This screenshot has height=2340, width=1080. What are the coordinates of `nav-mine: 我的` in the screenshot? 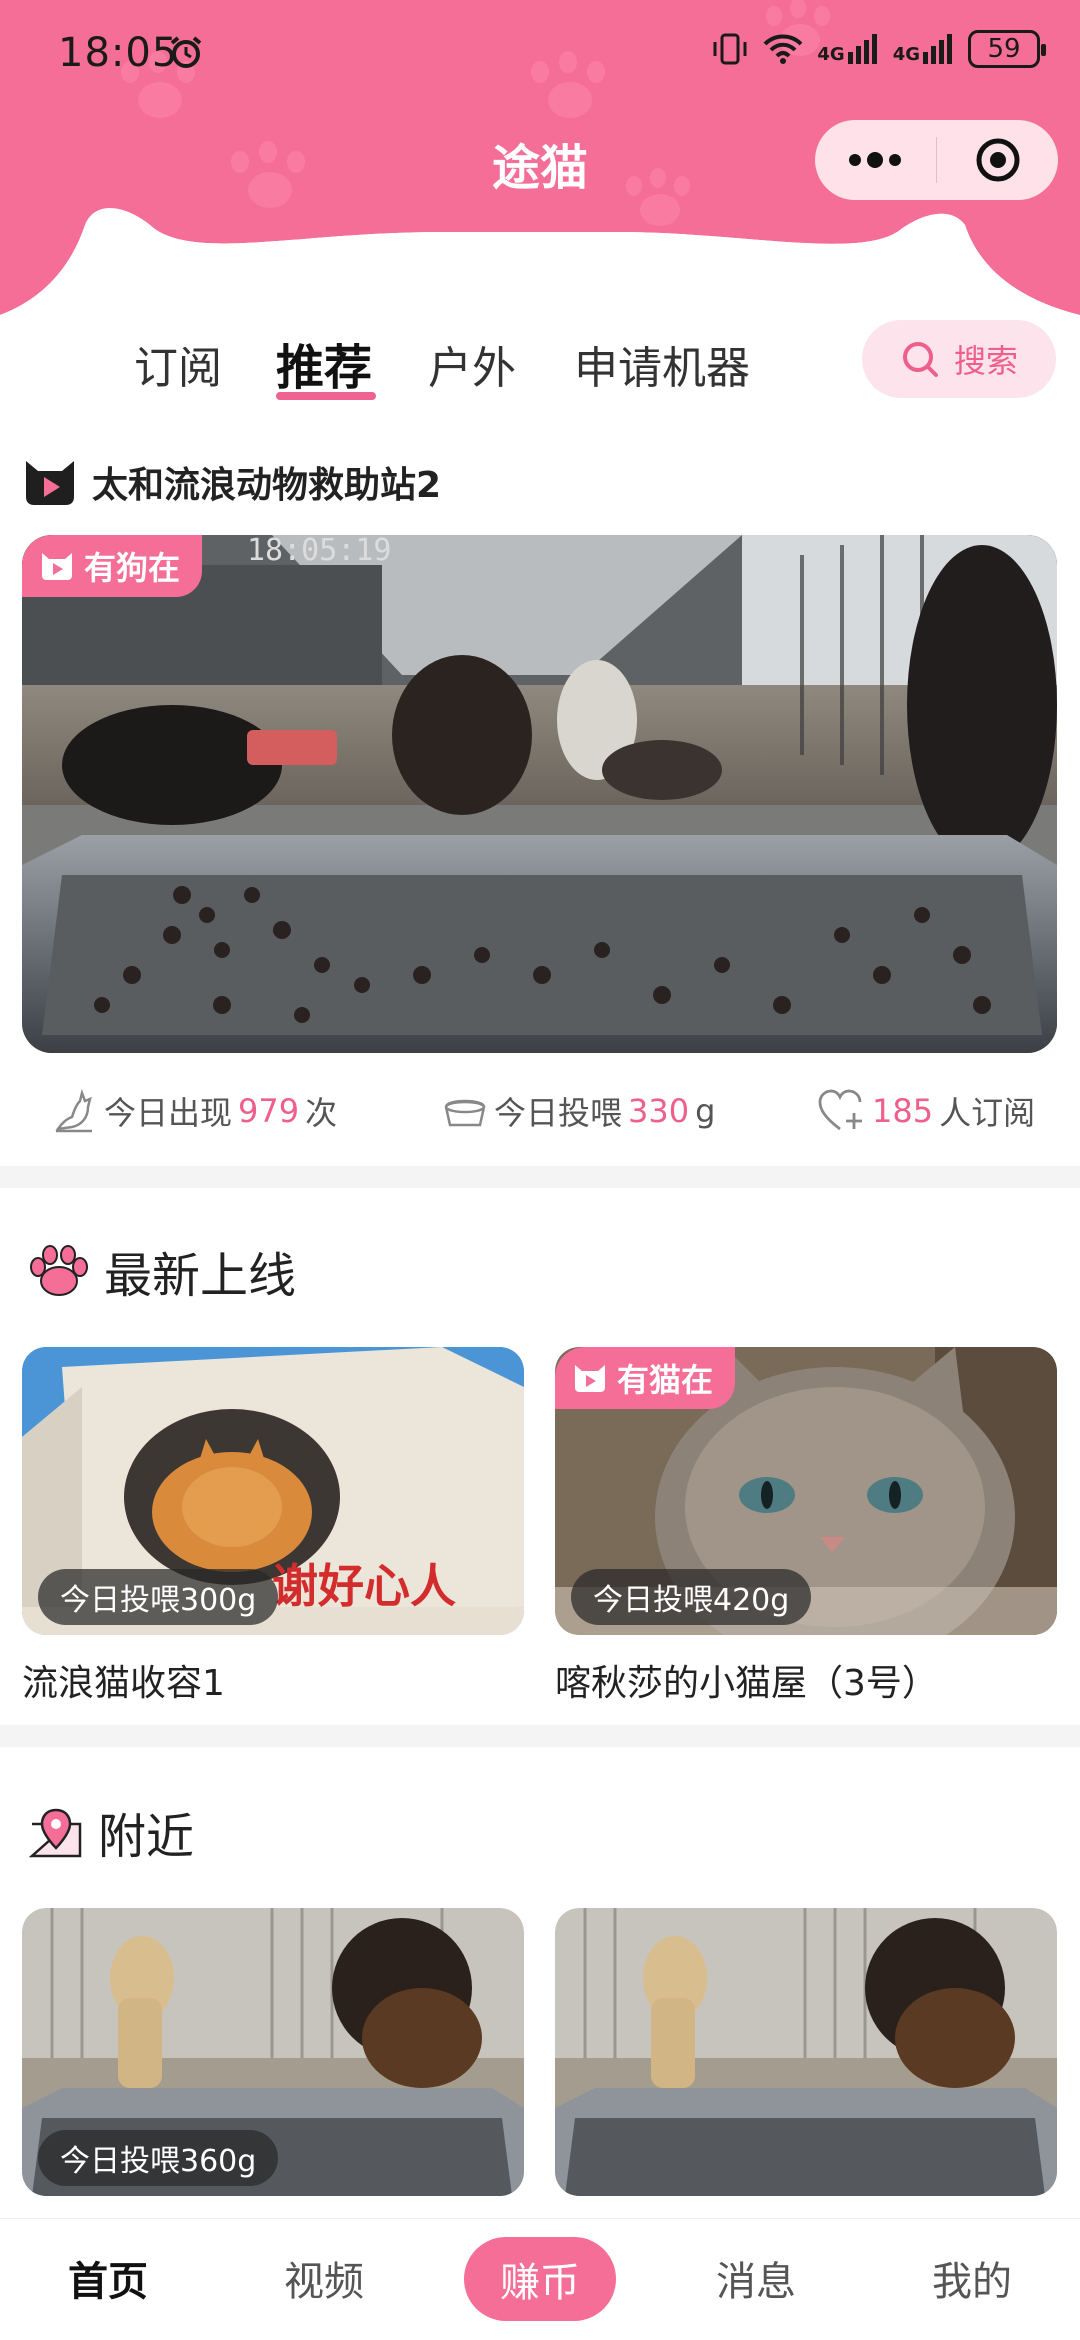 It's located at (972, 2278).